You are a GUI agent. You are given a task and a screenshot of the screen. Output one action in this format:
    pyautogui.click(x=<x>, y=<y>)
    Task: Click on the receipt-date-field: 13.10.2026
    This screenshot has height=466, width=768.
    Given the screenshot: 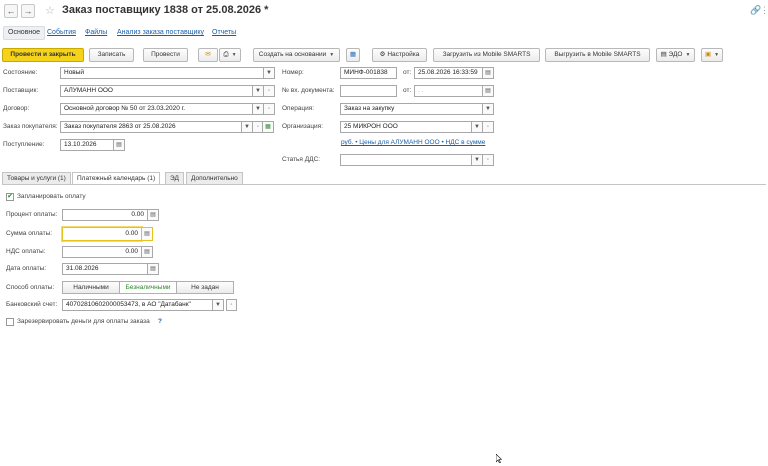 What is the action you would take?
    pyautogui.click(x=87, y=145)
    